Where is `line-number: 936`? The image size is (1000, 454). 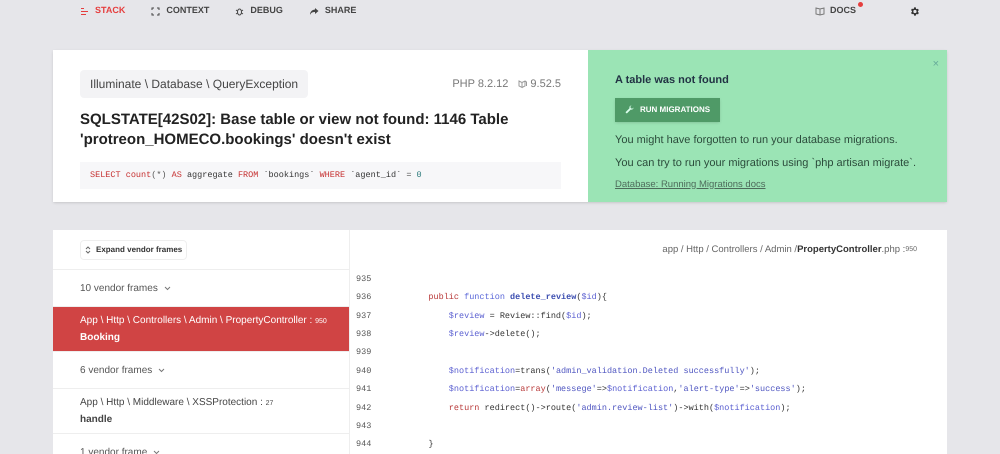
line-number: 936 is located at coordinates (363, 297).